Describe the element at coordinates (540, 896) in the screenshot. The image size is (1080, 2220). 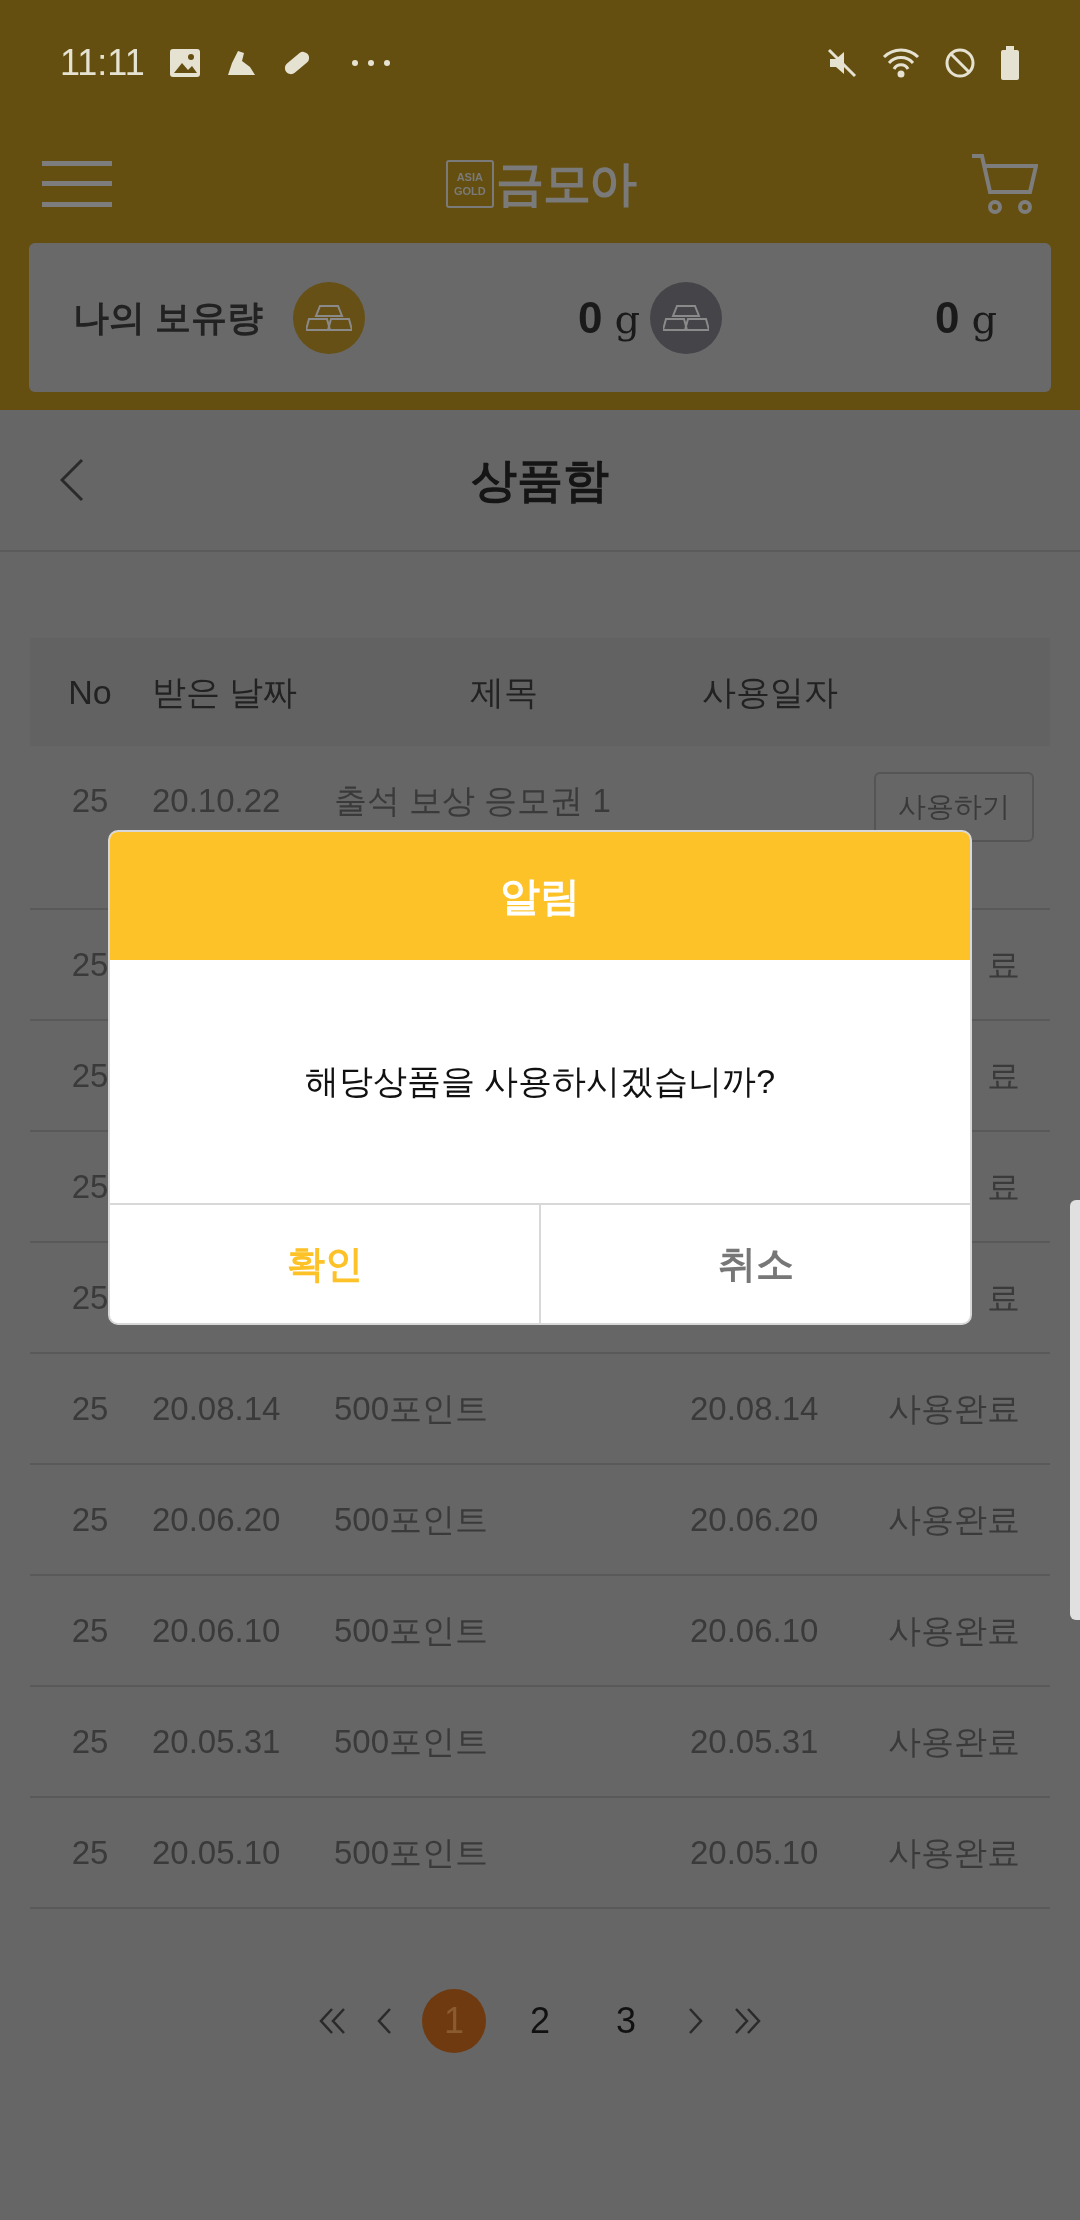
I see `dialog-title: 알림` at that location.